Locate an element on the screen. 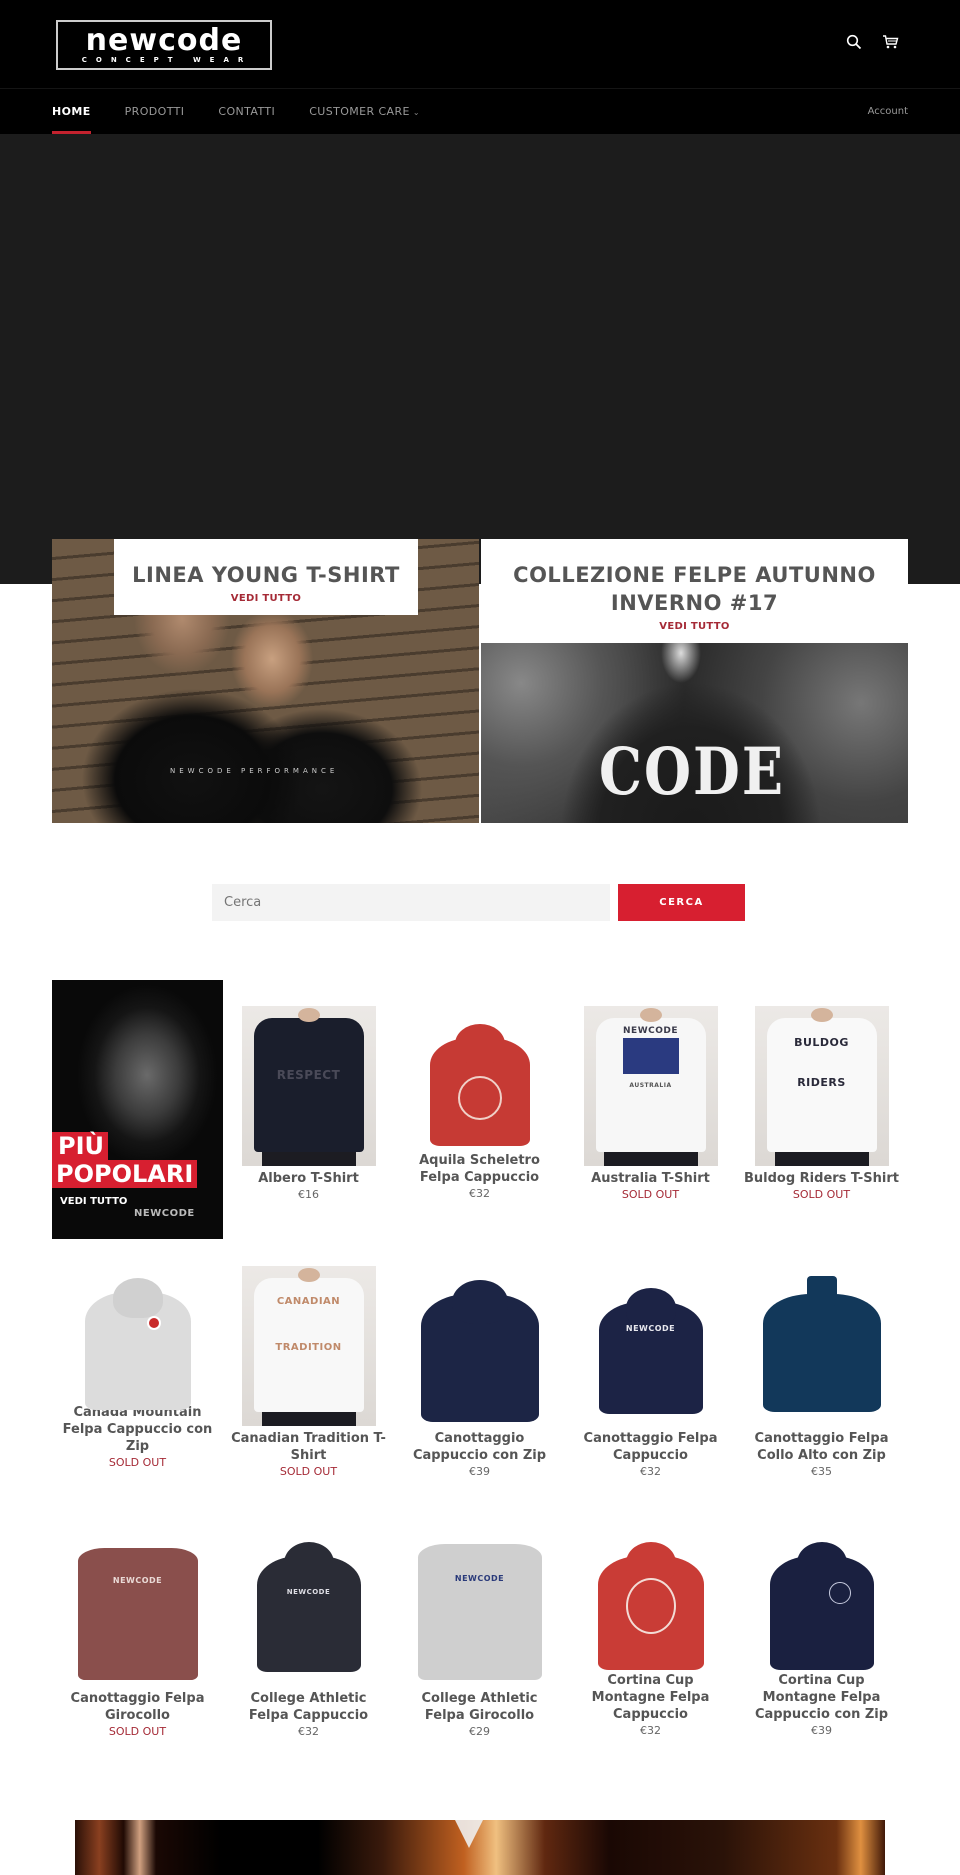 This screenshot has width=960, height=1875. search-icon is located at coordinates (854, 42).